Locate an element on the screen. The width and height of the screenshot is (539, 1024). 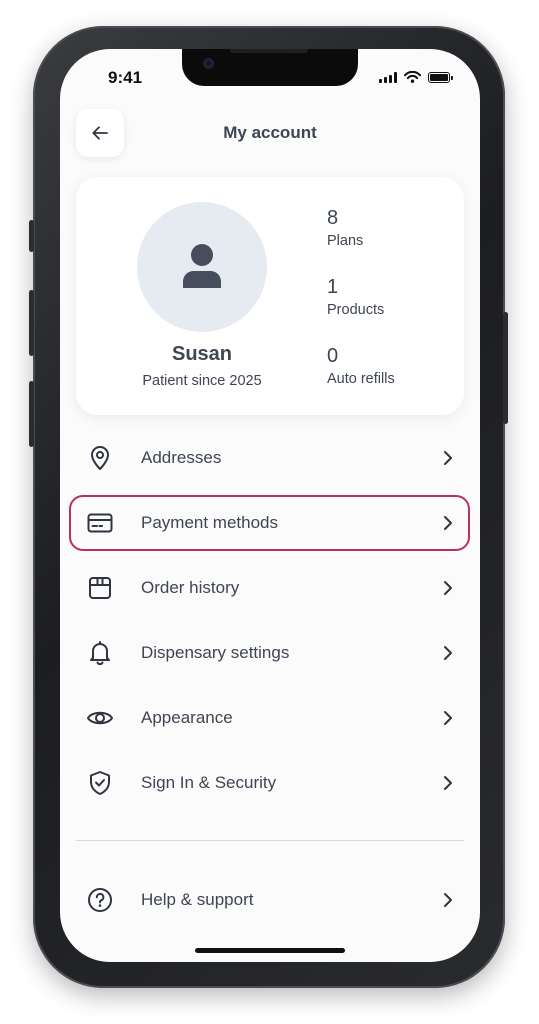
stat-products: 1 Products is located at coordinates (355, 297).